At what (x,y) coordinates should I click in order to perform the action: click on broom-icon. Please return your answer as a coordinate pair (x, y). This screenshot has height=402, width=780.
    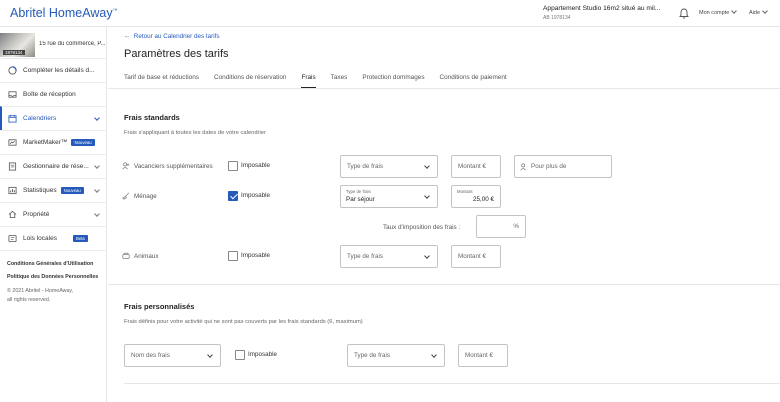
    Looking at the image, I should click on (126, 196).